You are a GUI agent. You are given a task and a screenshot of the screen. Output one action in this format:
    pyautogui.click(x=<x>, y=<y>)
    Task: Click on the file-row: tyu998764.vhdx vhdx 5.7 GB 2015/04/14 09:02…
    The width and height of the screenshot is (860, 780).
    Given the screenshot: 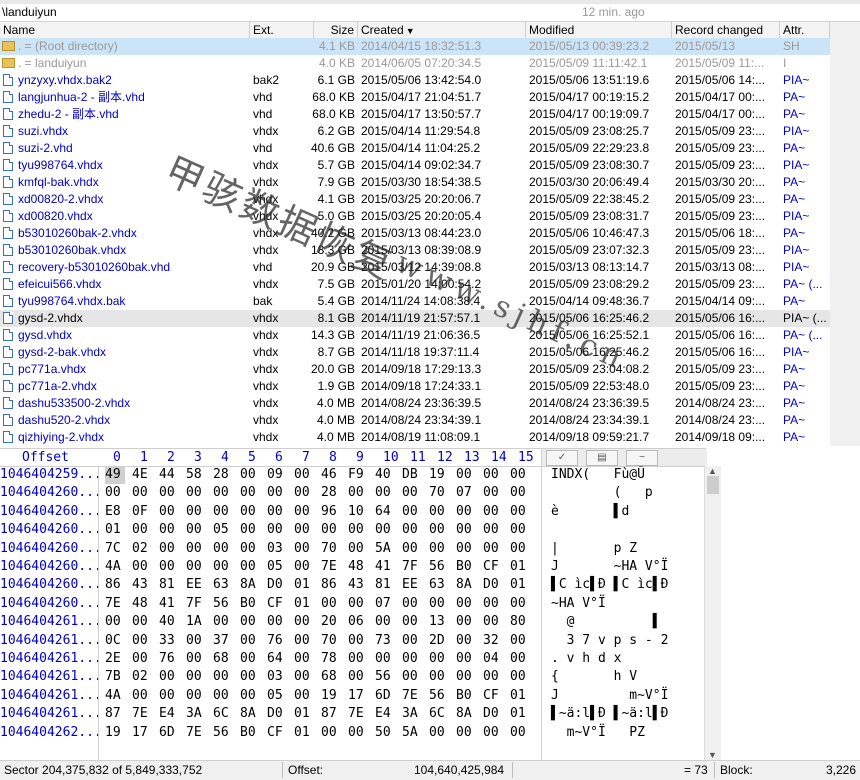 What is the action you would take?
    pyautogui.click(x=415, y=165)
    